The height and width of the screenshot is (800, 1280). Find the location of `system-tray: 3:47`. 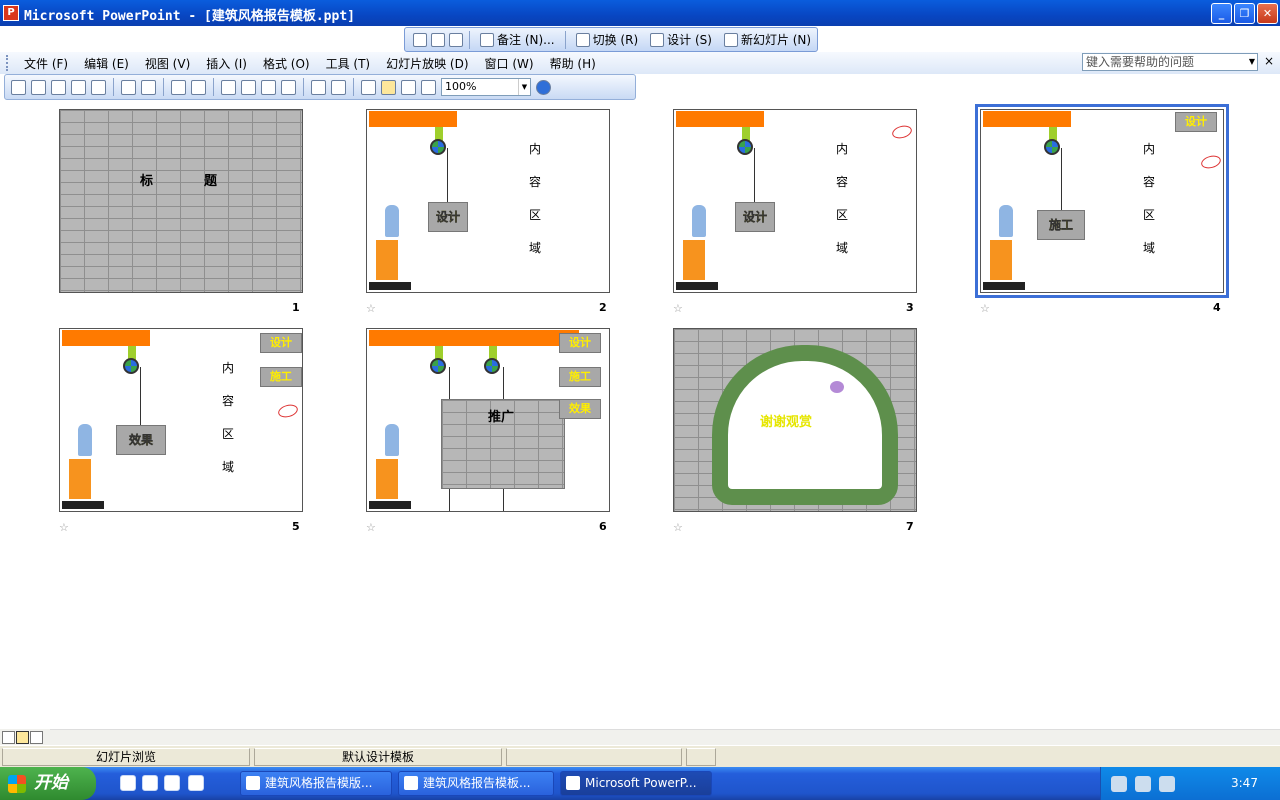

system-tray: 3:47 is located at coordinates (1190, 783).